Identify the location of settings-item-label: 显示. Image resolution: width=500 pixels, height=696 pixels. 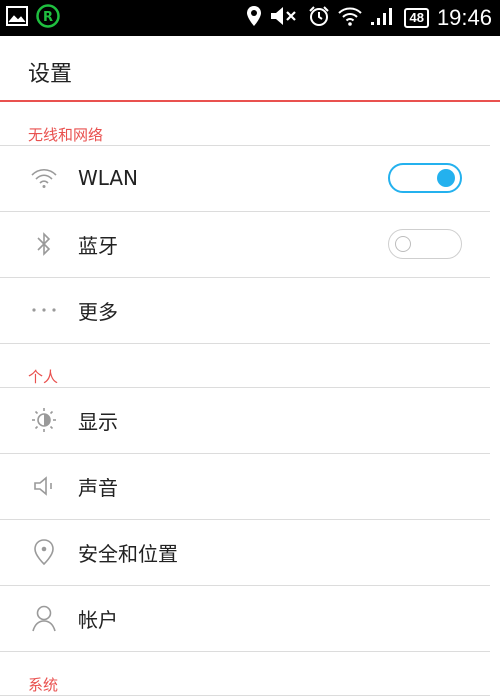
(98, 421).